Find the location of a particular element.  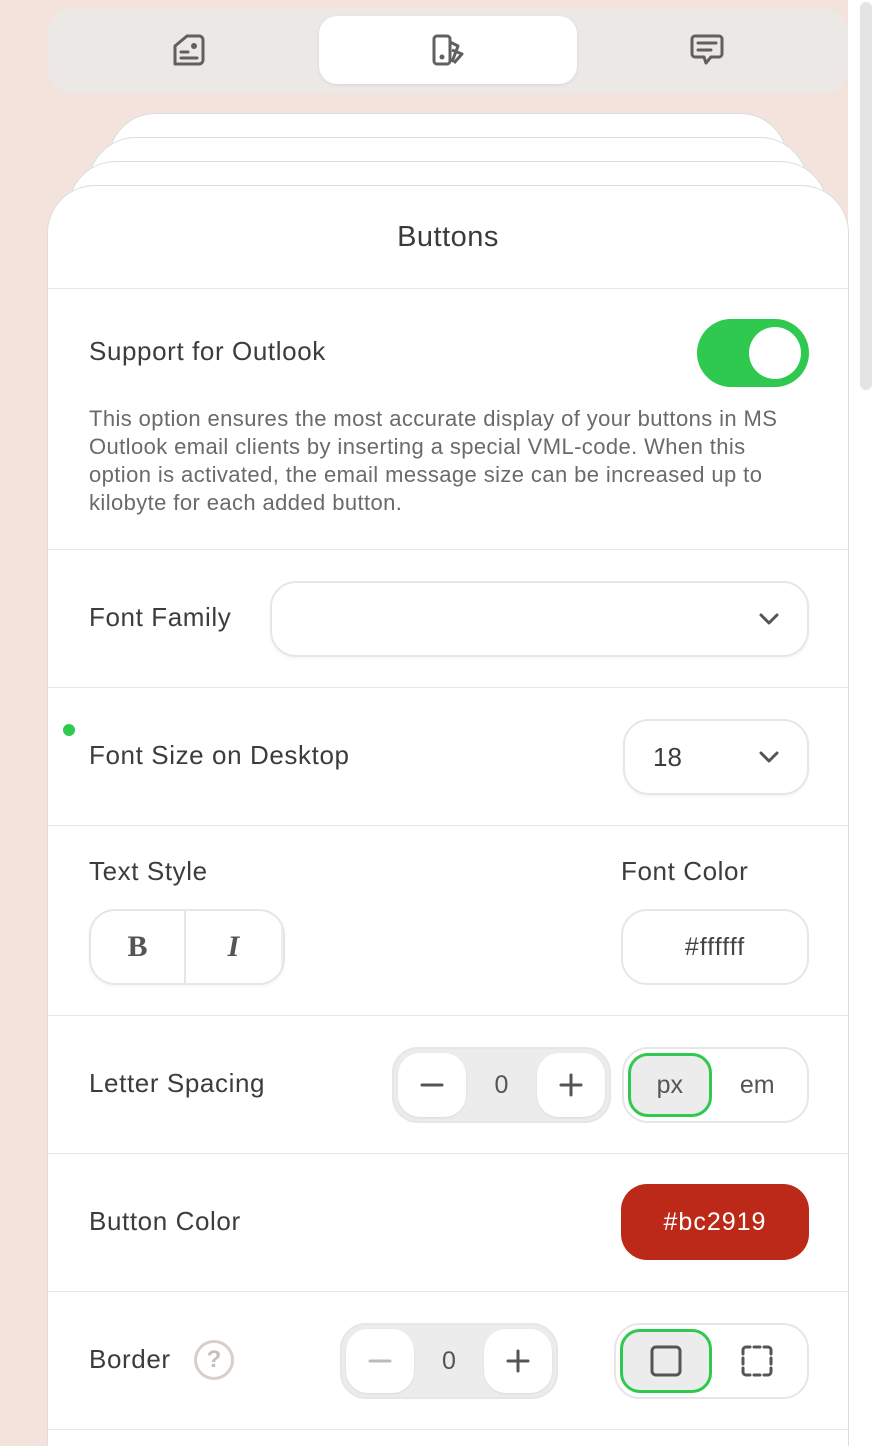

content-blocks-icon is located at coordinates (189, 50).